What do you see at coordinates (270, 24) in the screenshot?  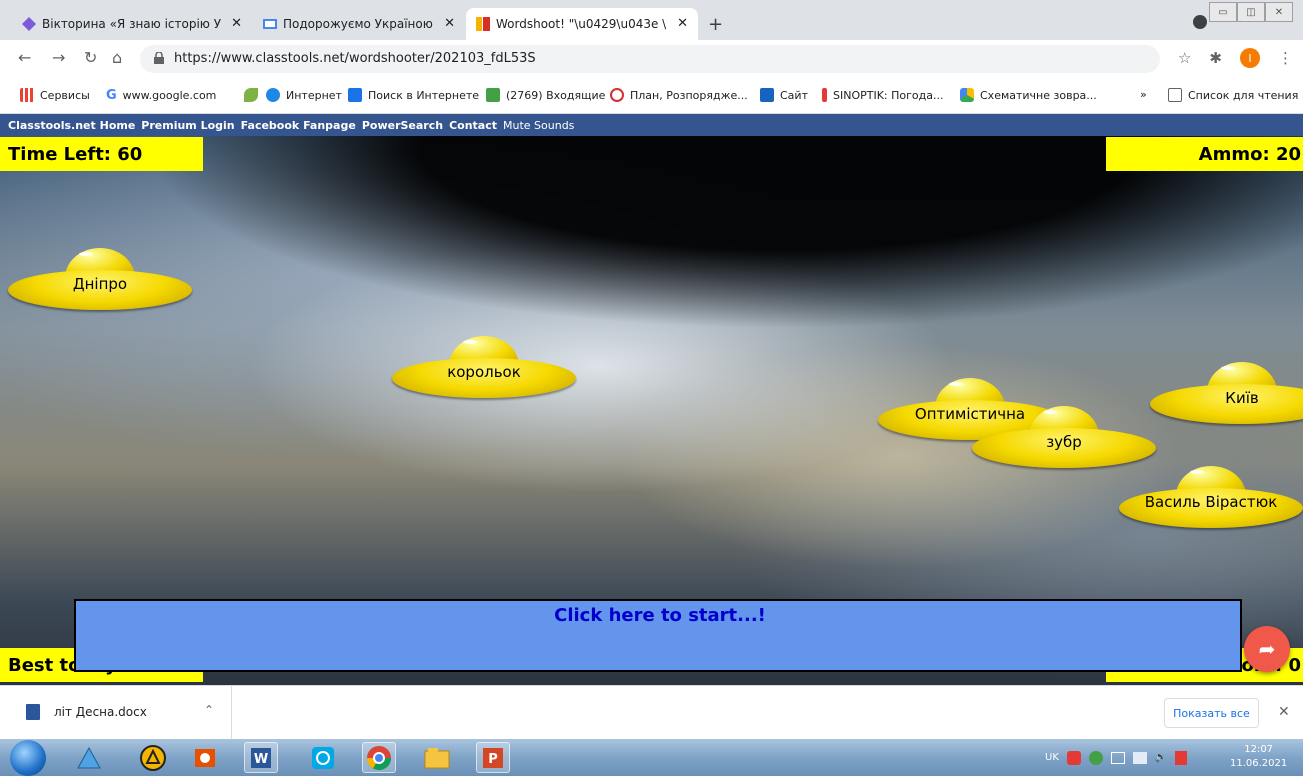 I see `travel-favicon-icon` at bounding box center [270, 24].